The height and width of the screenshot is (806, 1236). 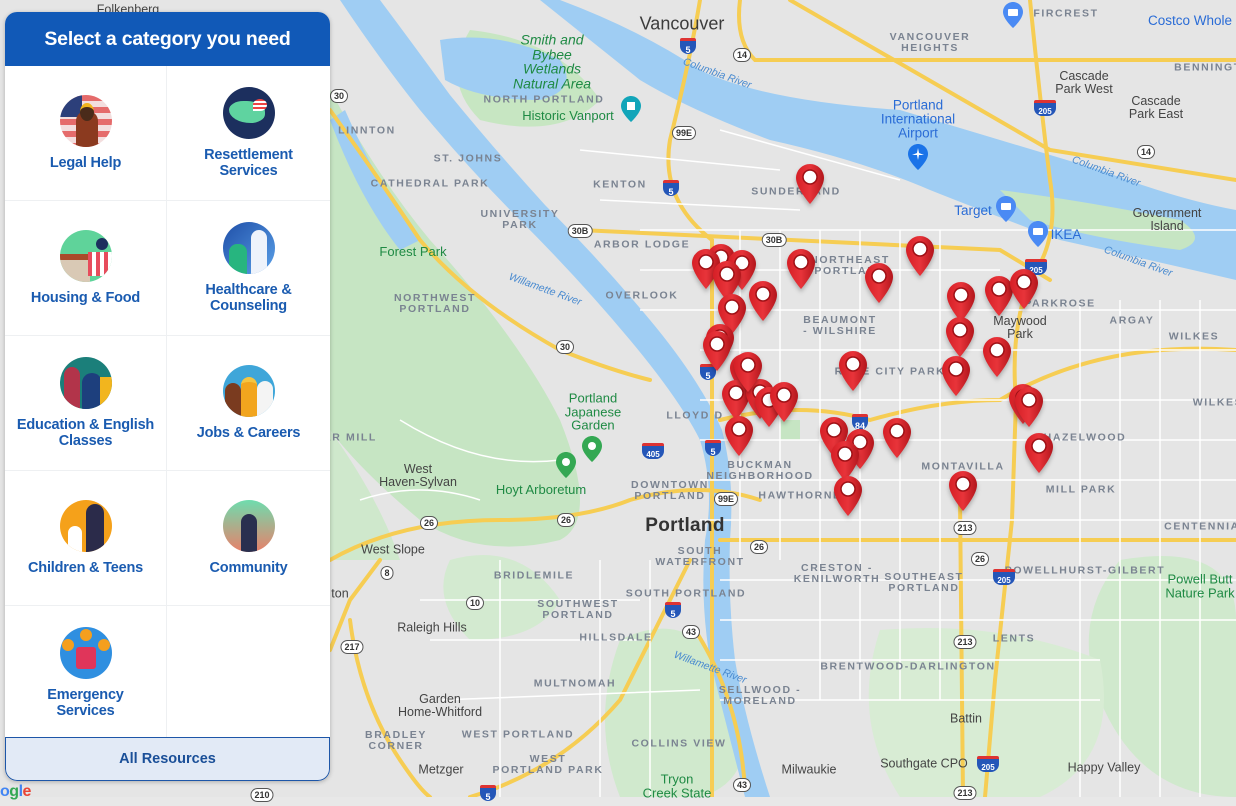 What do you see at coordinates (248, 248) in the screenshot?
I see `healthcare-icon` at bounding box center [248, 248].